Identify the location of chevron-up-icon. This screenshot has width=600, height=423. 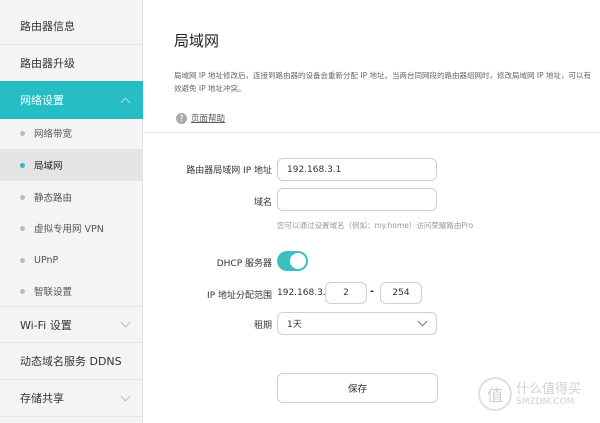
(125, 102).